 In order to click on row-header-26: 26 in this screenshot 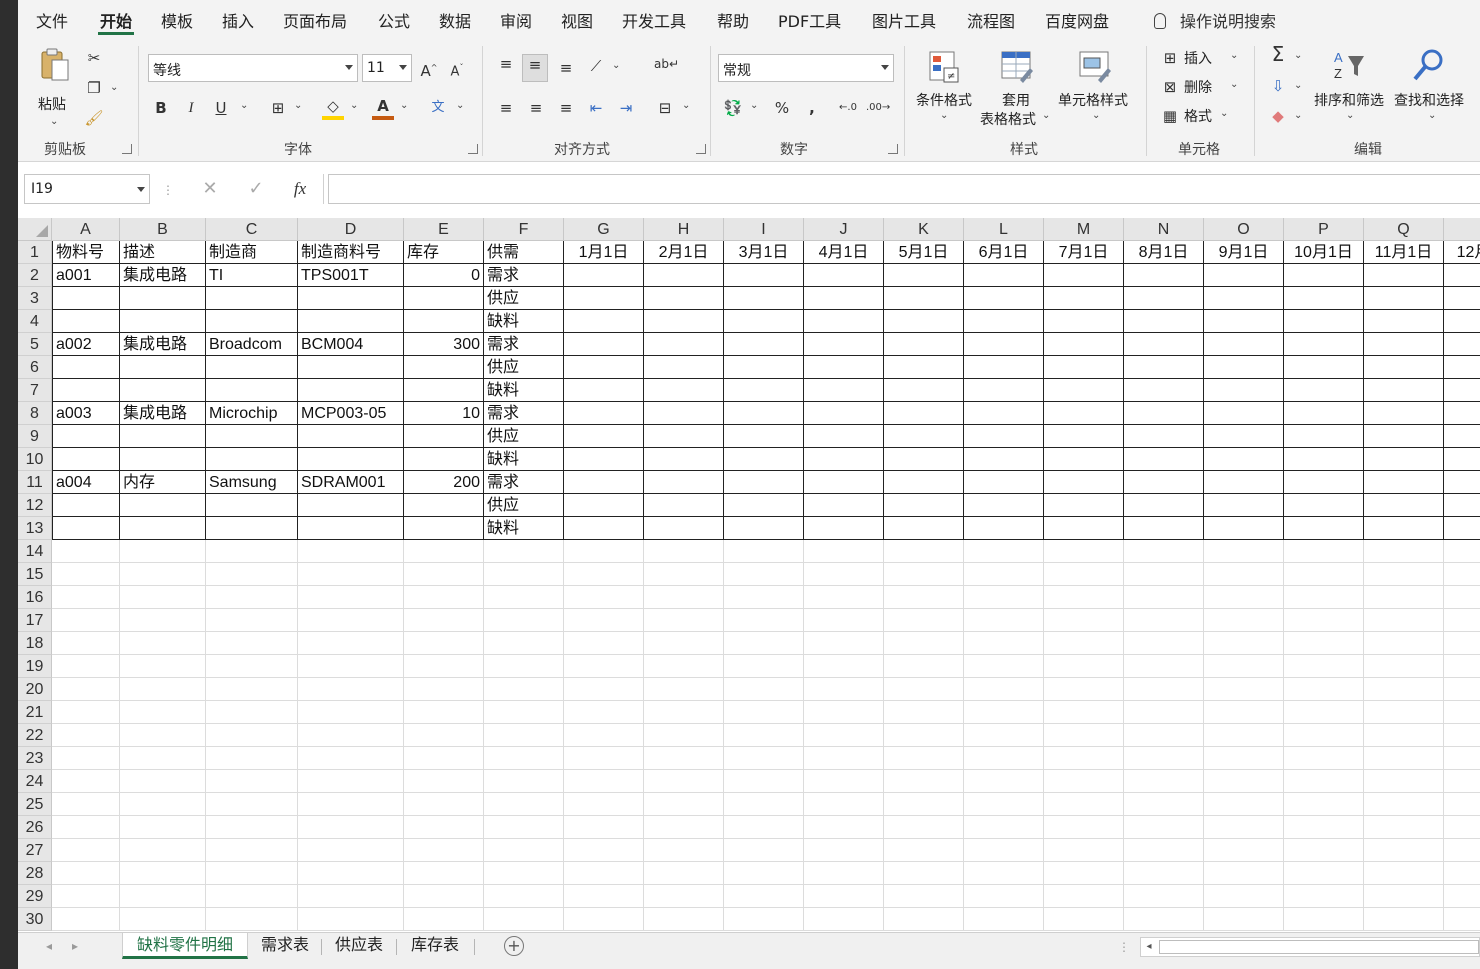, I will do `click(35, 827)`.